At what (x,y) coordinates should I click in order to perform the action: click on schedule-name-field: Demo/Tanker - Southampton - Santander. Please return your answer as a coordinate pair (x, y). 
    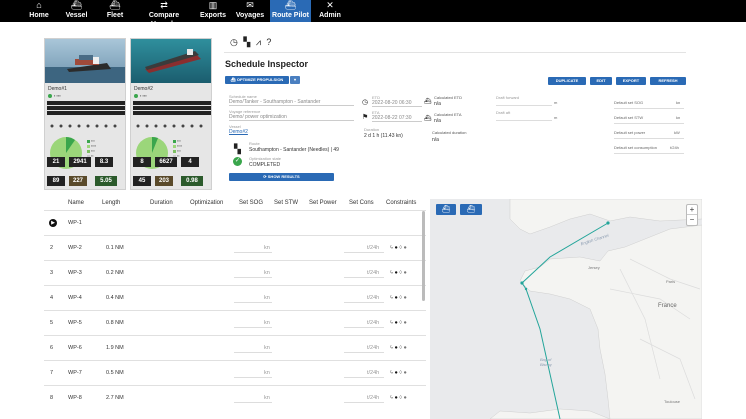
    Looking at the image, I should click on (291, 102).